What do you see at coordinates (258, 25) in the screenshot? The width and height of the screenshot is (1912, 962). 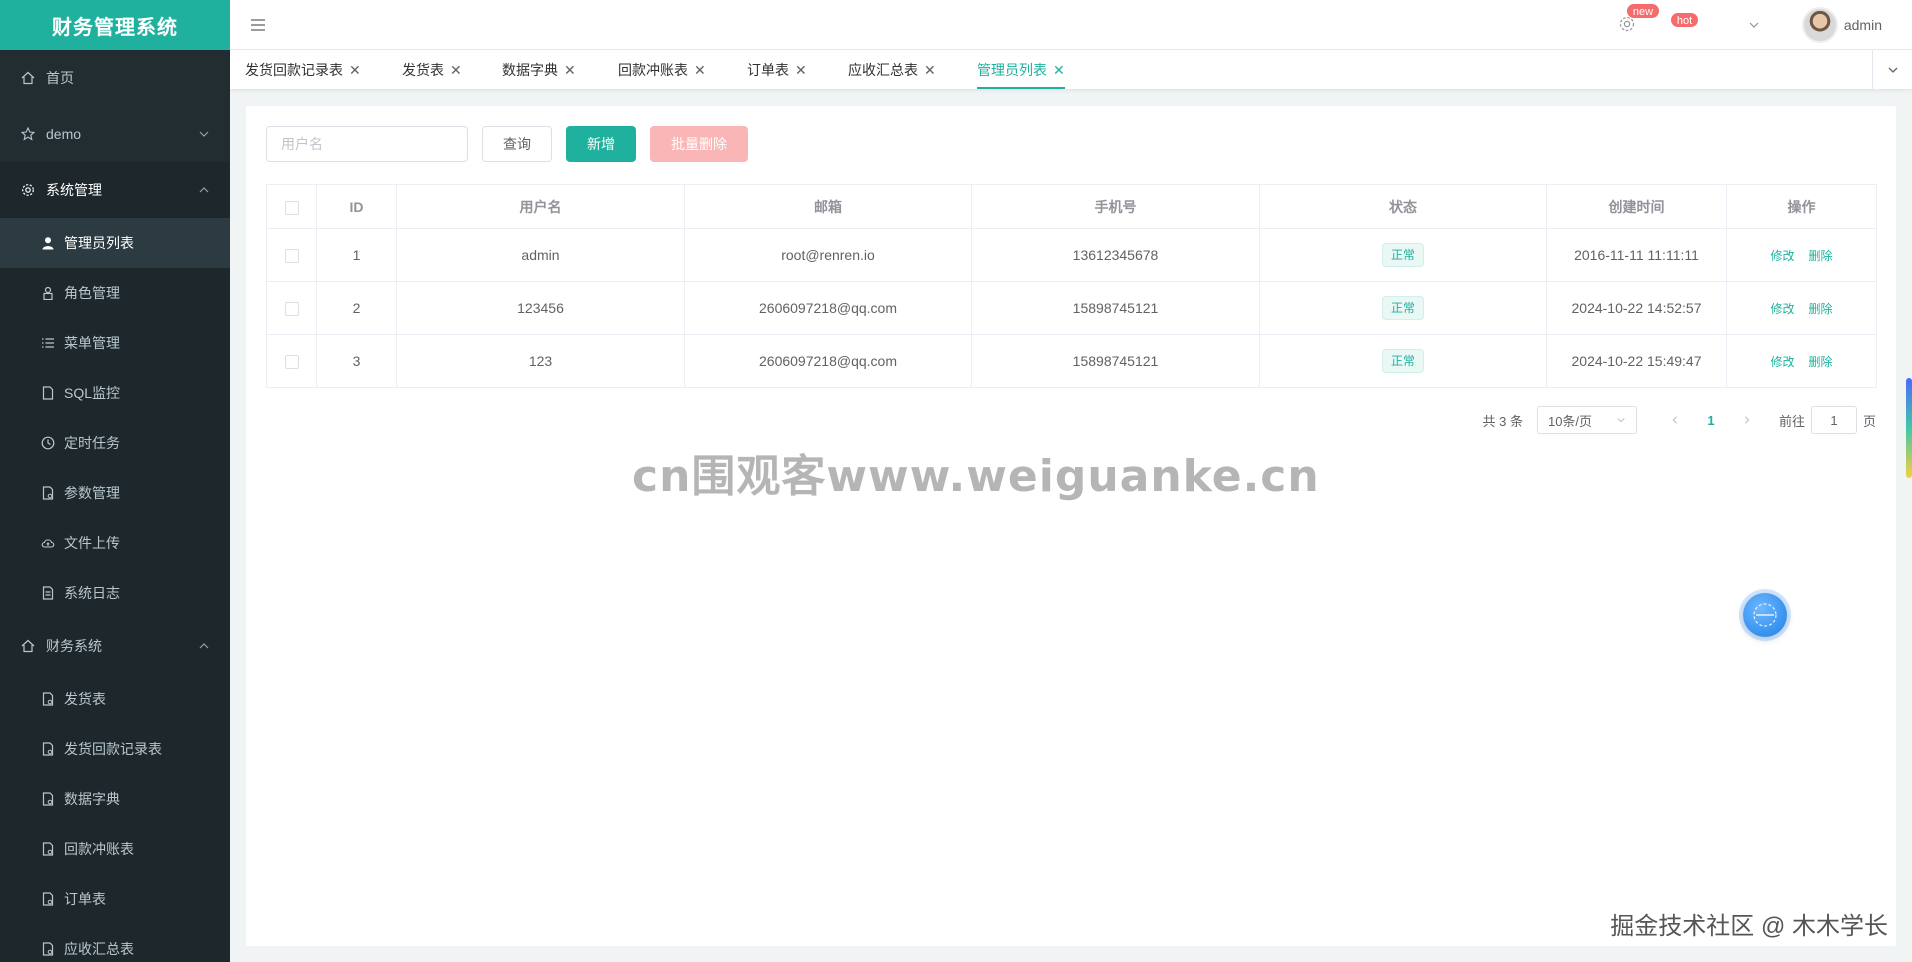 I see `menu-toggle-icon` at bounding box center [258, 25].